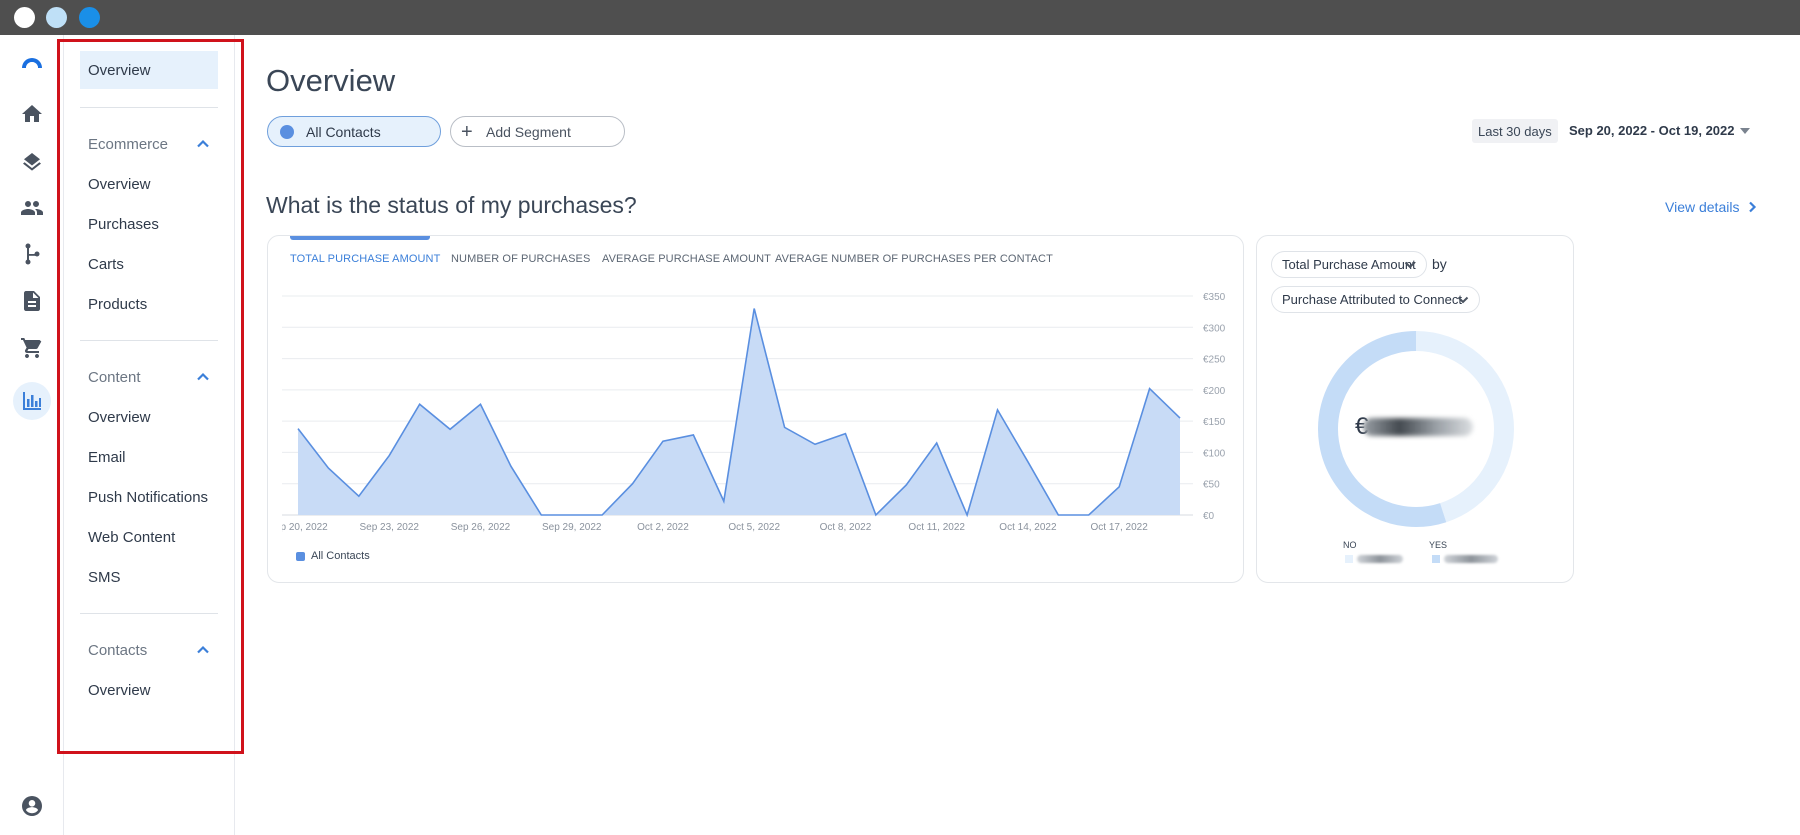  Describe the element at coordinates (1211, 485) in the screenshot. I see `y-tick-label: €50` at that location.